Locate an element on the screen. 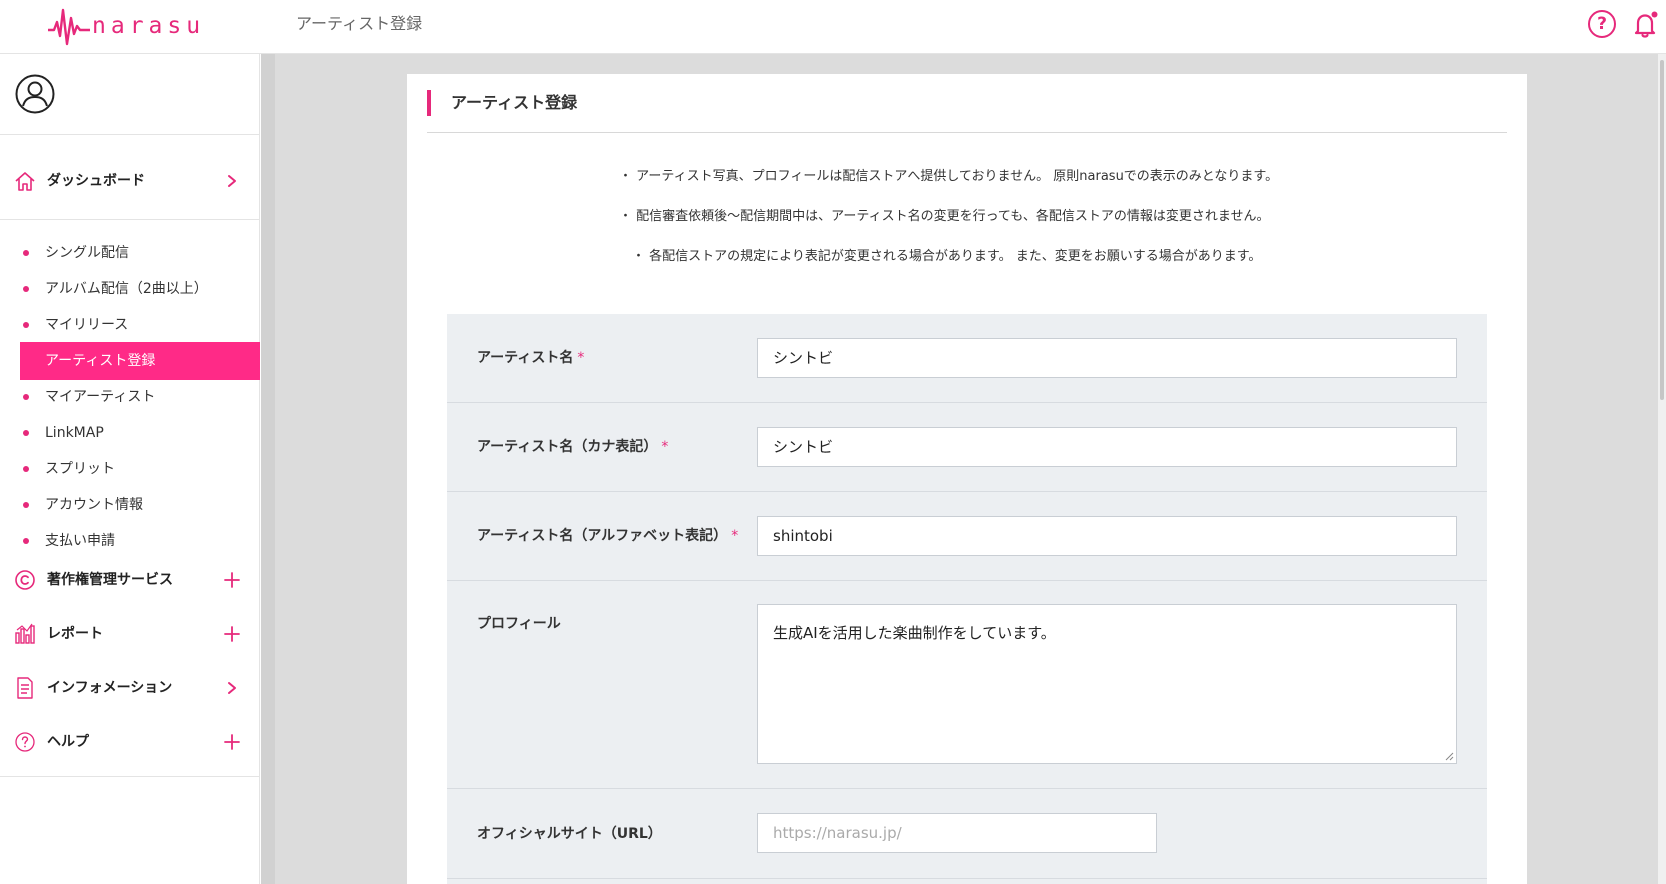  help-circle-icon is located at coordinates (25, 742).